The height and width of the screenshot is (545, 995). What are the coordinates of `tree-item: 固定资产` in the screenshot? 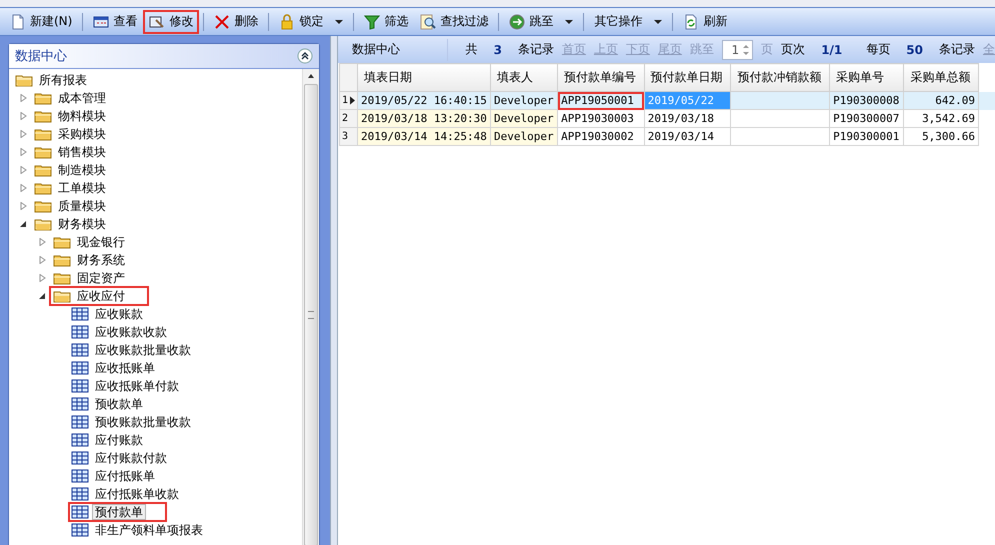 It's located at (101, 278).